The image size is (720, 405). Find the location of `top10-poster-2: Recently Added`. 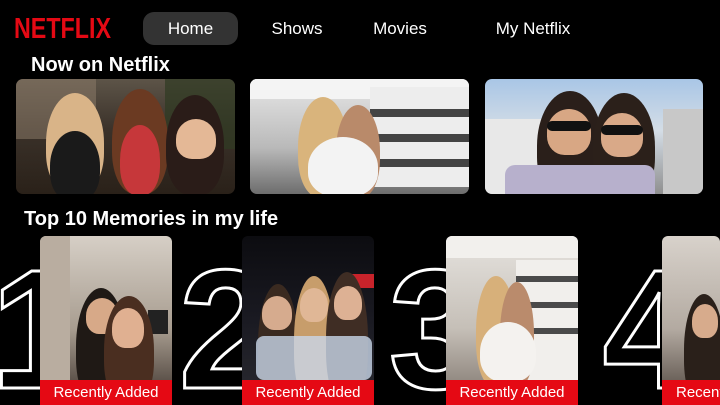

top10-poster-2: Recently Added is located at coordinates (308, 320).